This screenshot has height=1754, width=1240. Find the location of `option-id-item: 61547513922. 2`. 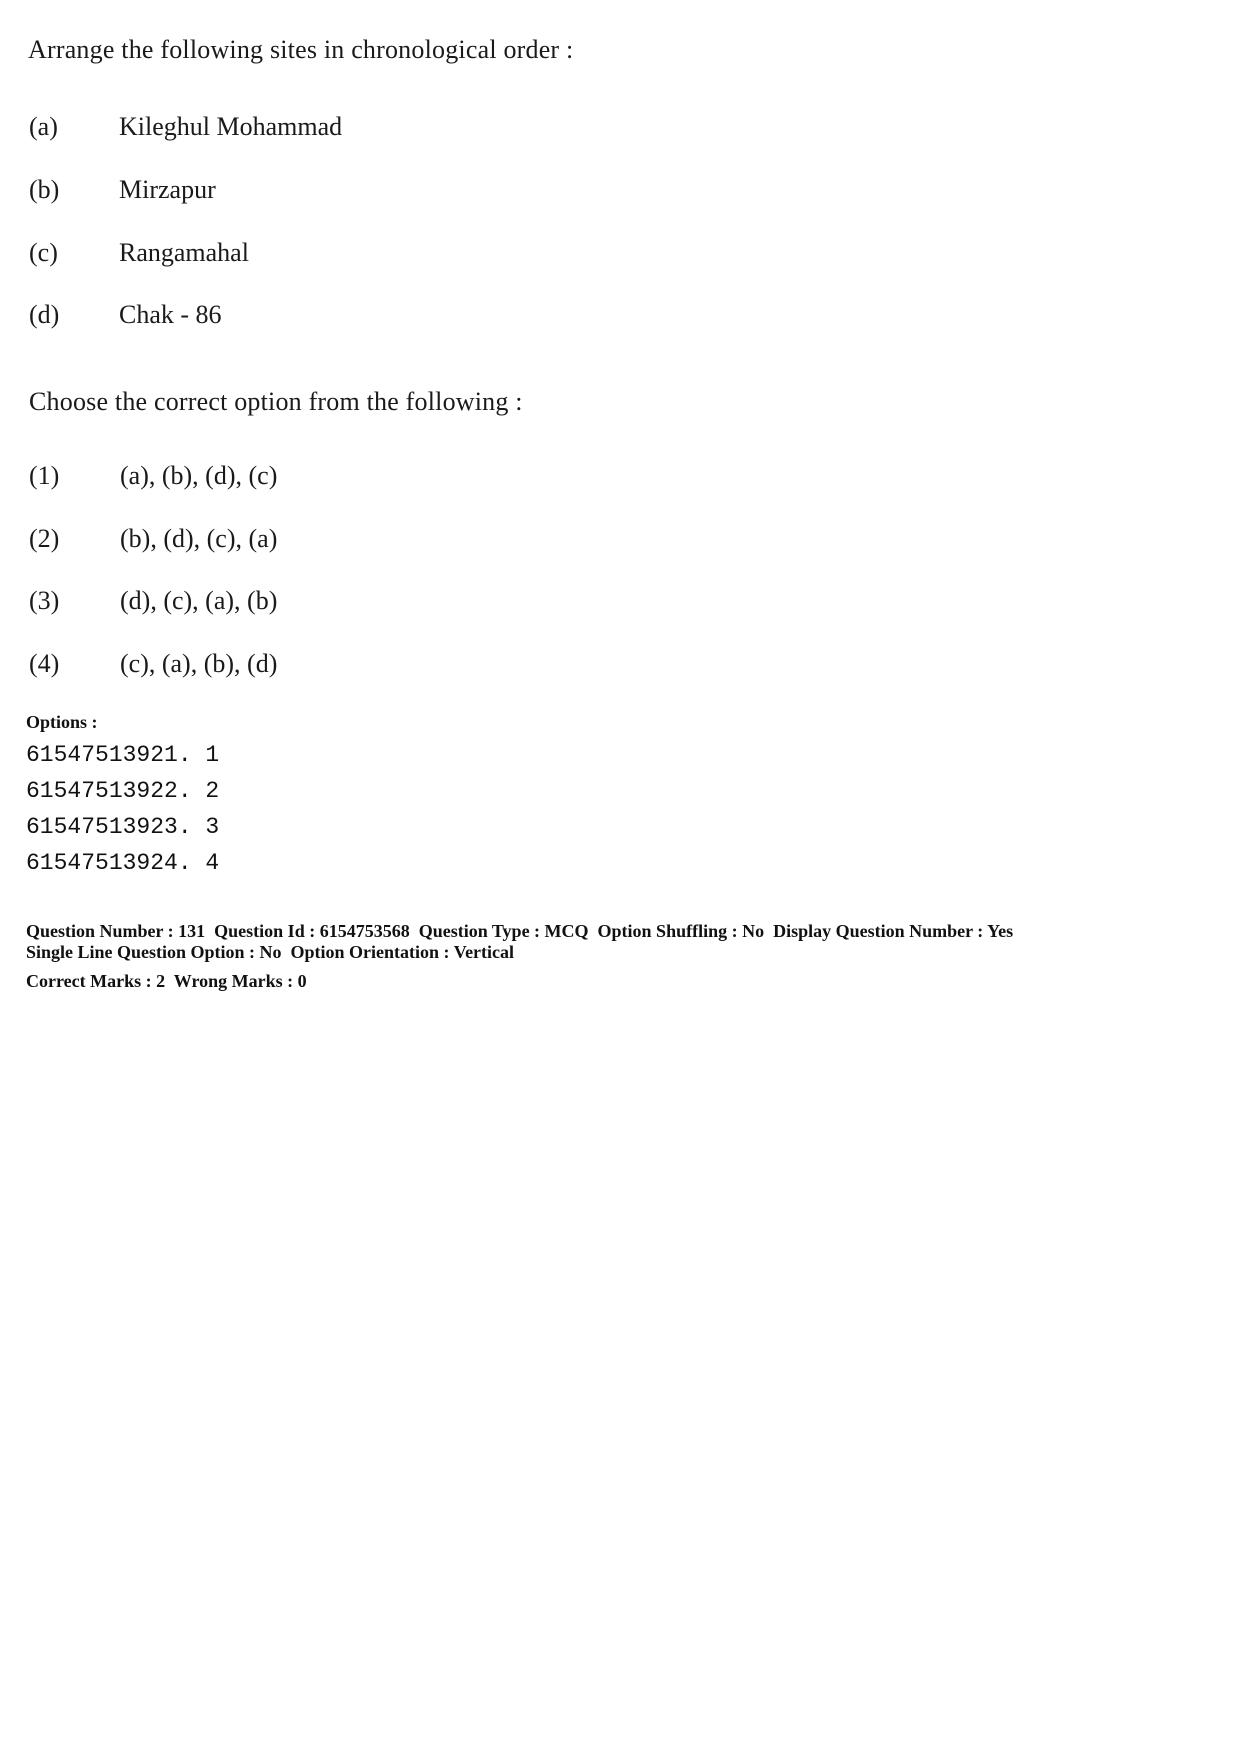

option-id-item: 61547513922. 2 is located at coordinates (123, 791).